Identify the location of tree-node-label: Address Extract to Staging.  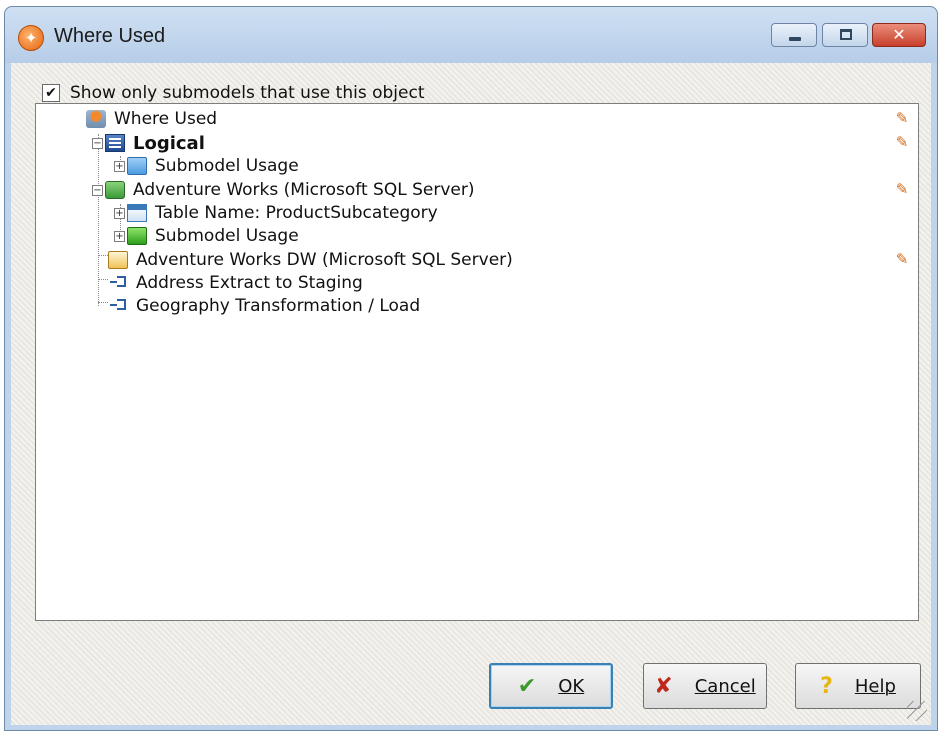
(249, 283).